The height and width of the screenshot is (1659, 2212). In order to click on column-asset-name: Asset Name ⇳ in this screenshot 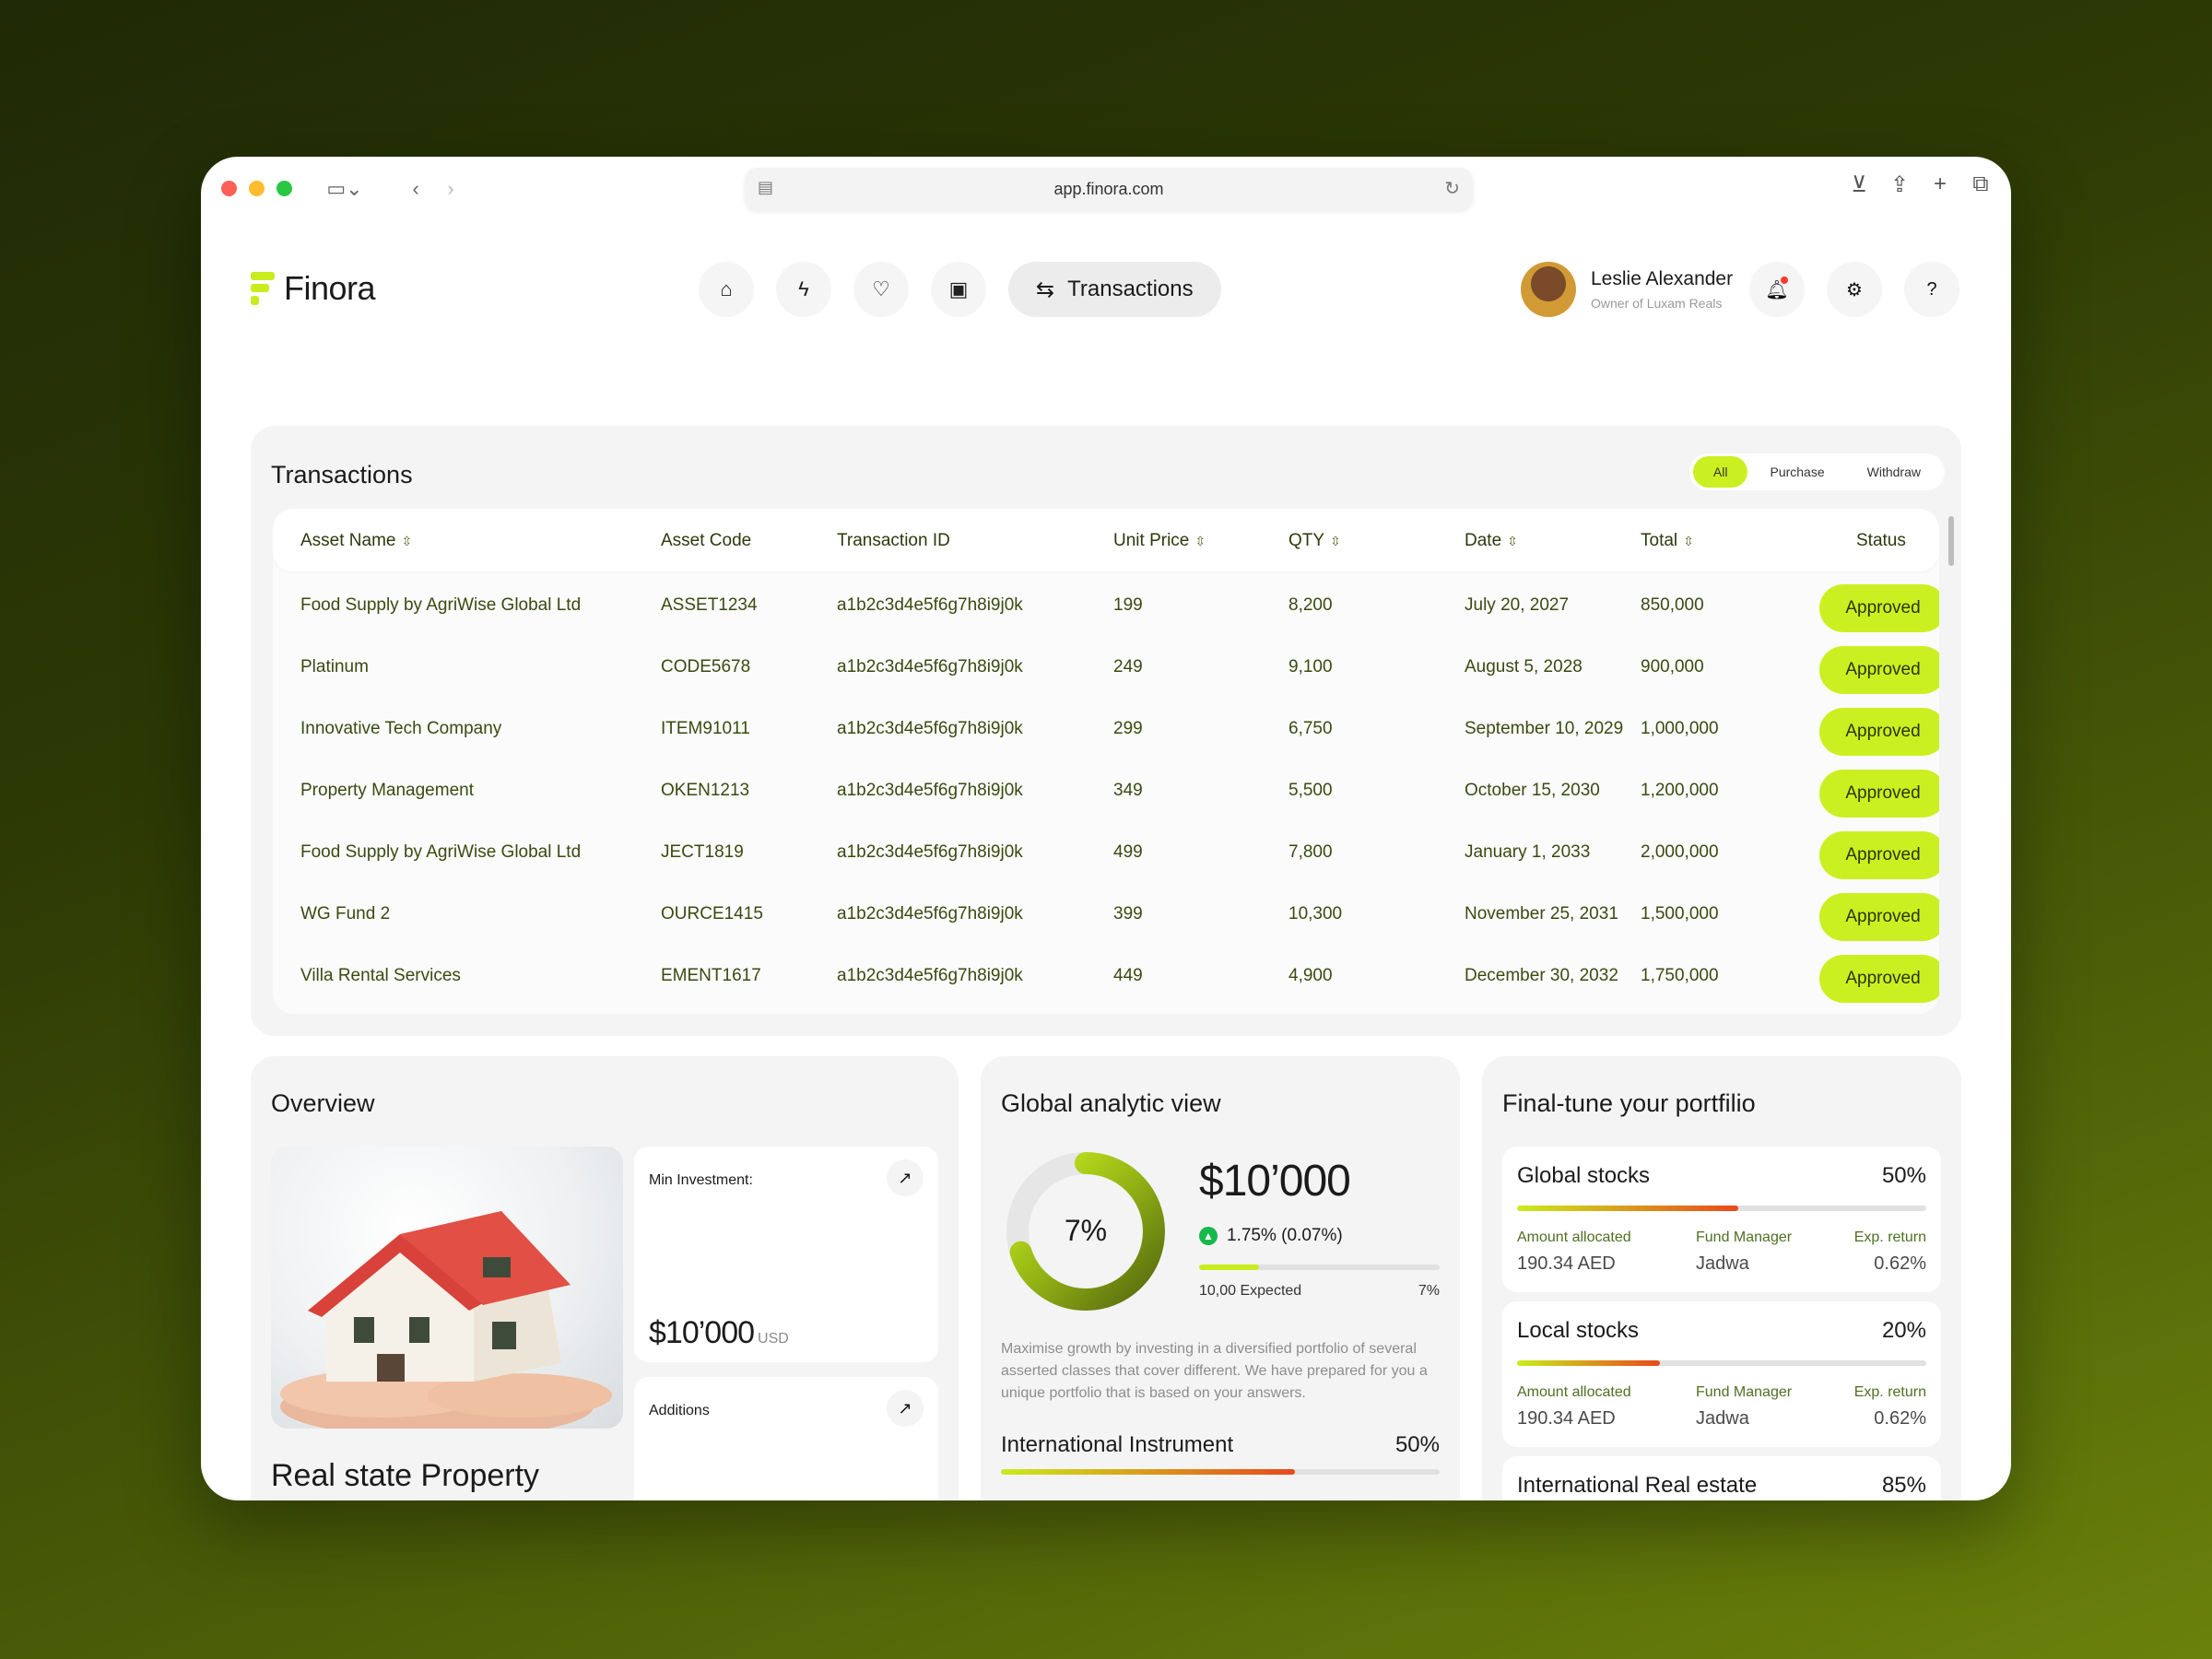, I will do `click(356, 541)`.